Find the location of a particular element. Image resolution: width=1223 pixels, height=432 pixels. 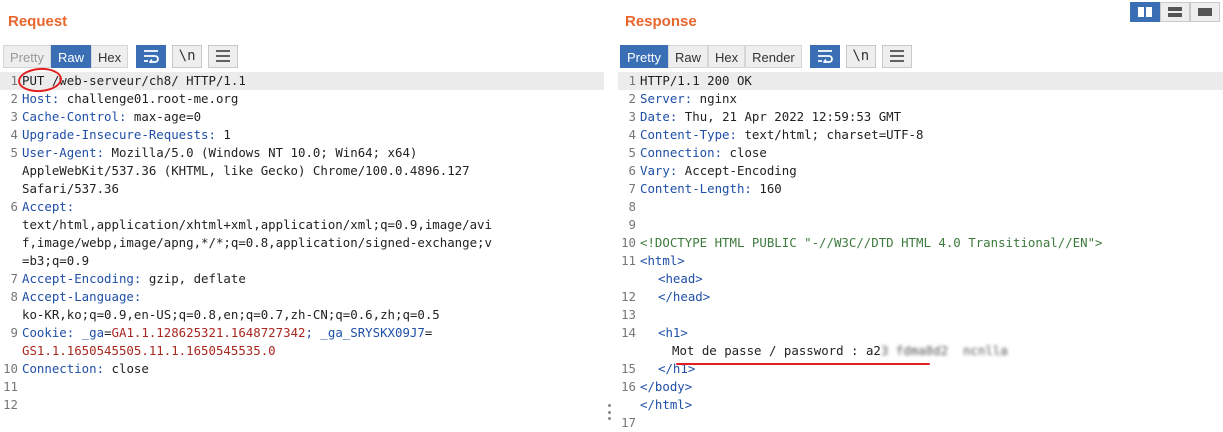

response-wrap-lines-button is located at coordinates (824, 56).